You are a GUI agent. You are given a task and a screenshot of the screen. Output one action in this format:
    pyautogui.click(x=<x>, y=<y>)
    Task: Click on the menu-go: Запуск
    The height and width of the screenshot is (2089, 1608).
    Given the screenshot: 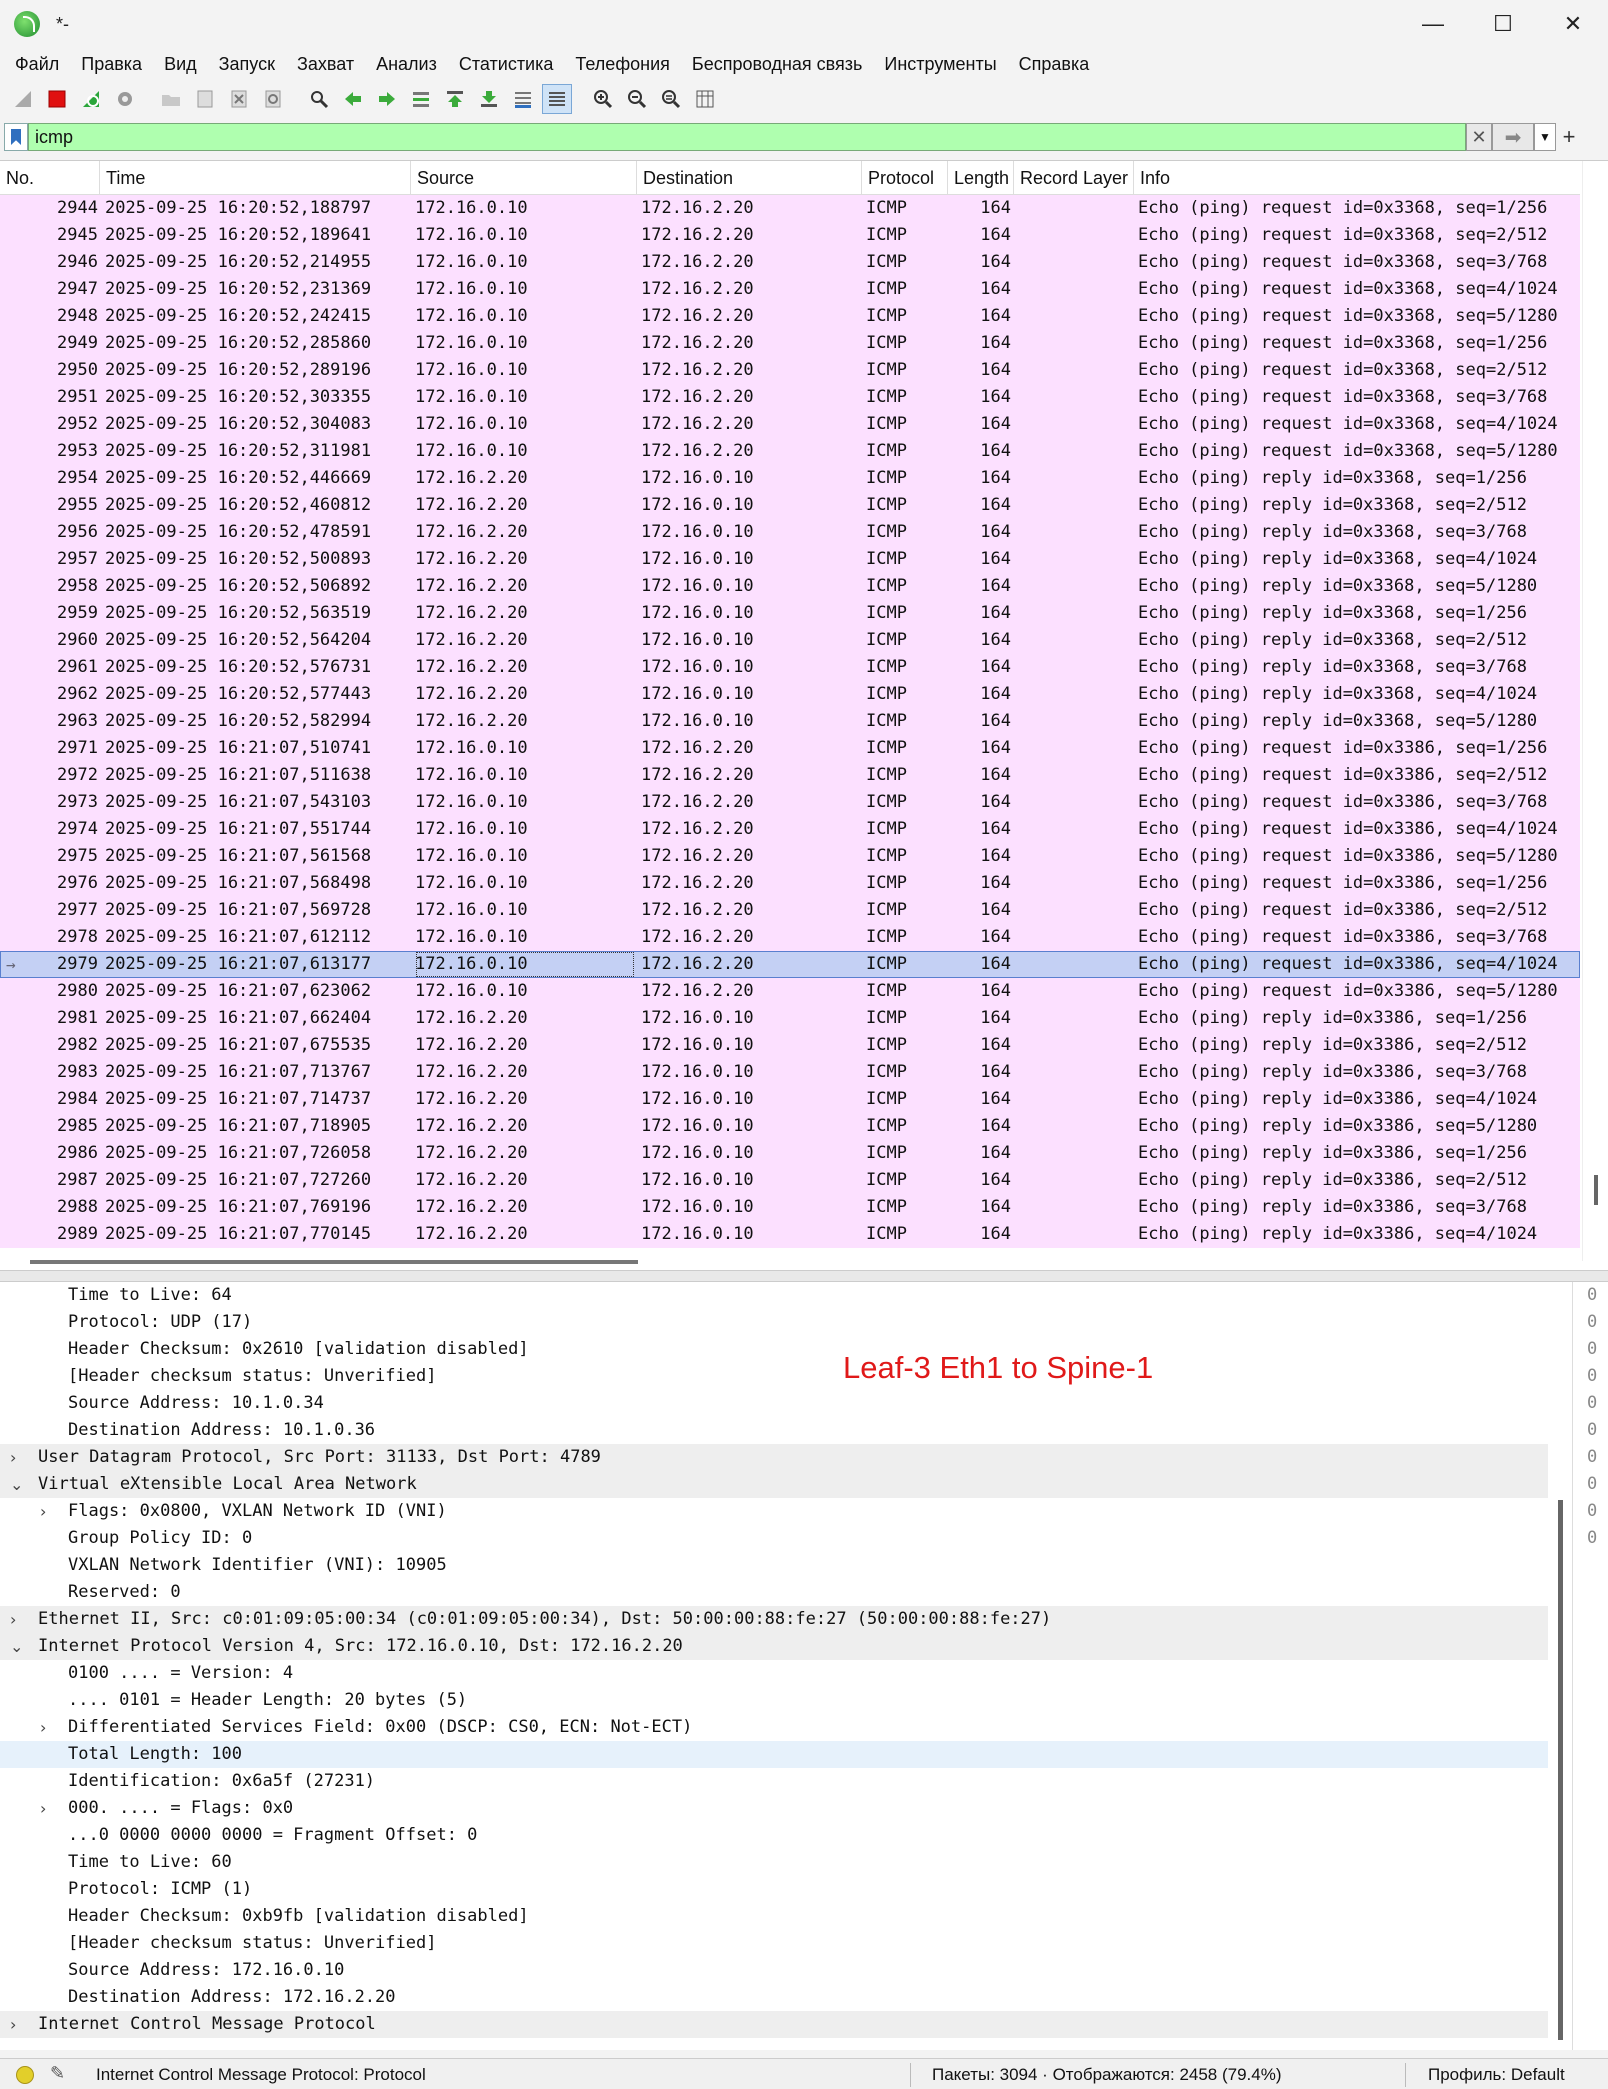 What is the action you would take?
    pyautogui.click(x=247, y=64)
    